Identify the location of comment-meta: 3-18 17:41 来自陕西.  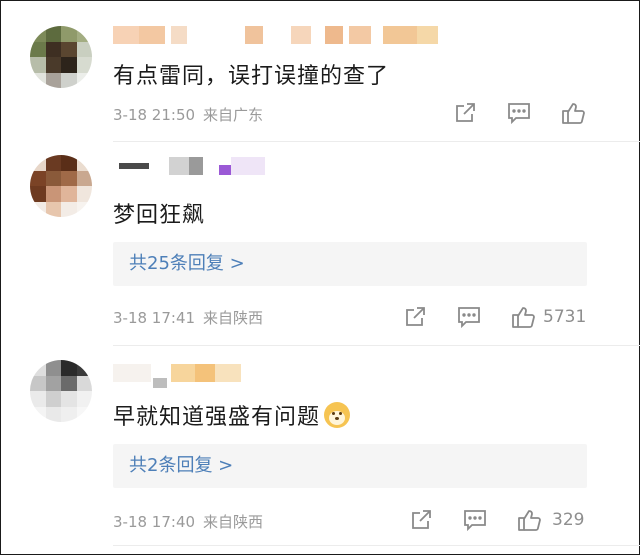
(188, 317).